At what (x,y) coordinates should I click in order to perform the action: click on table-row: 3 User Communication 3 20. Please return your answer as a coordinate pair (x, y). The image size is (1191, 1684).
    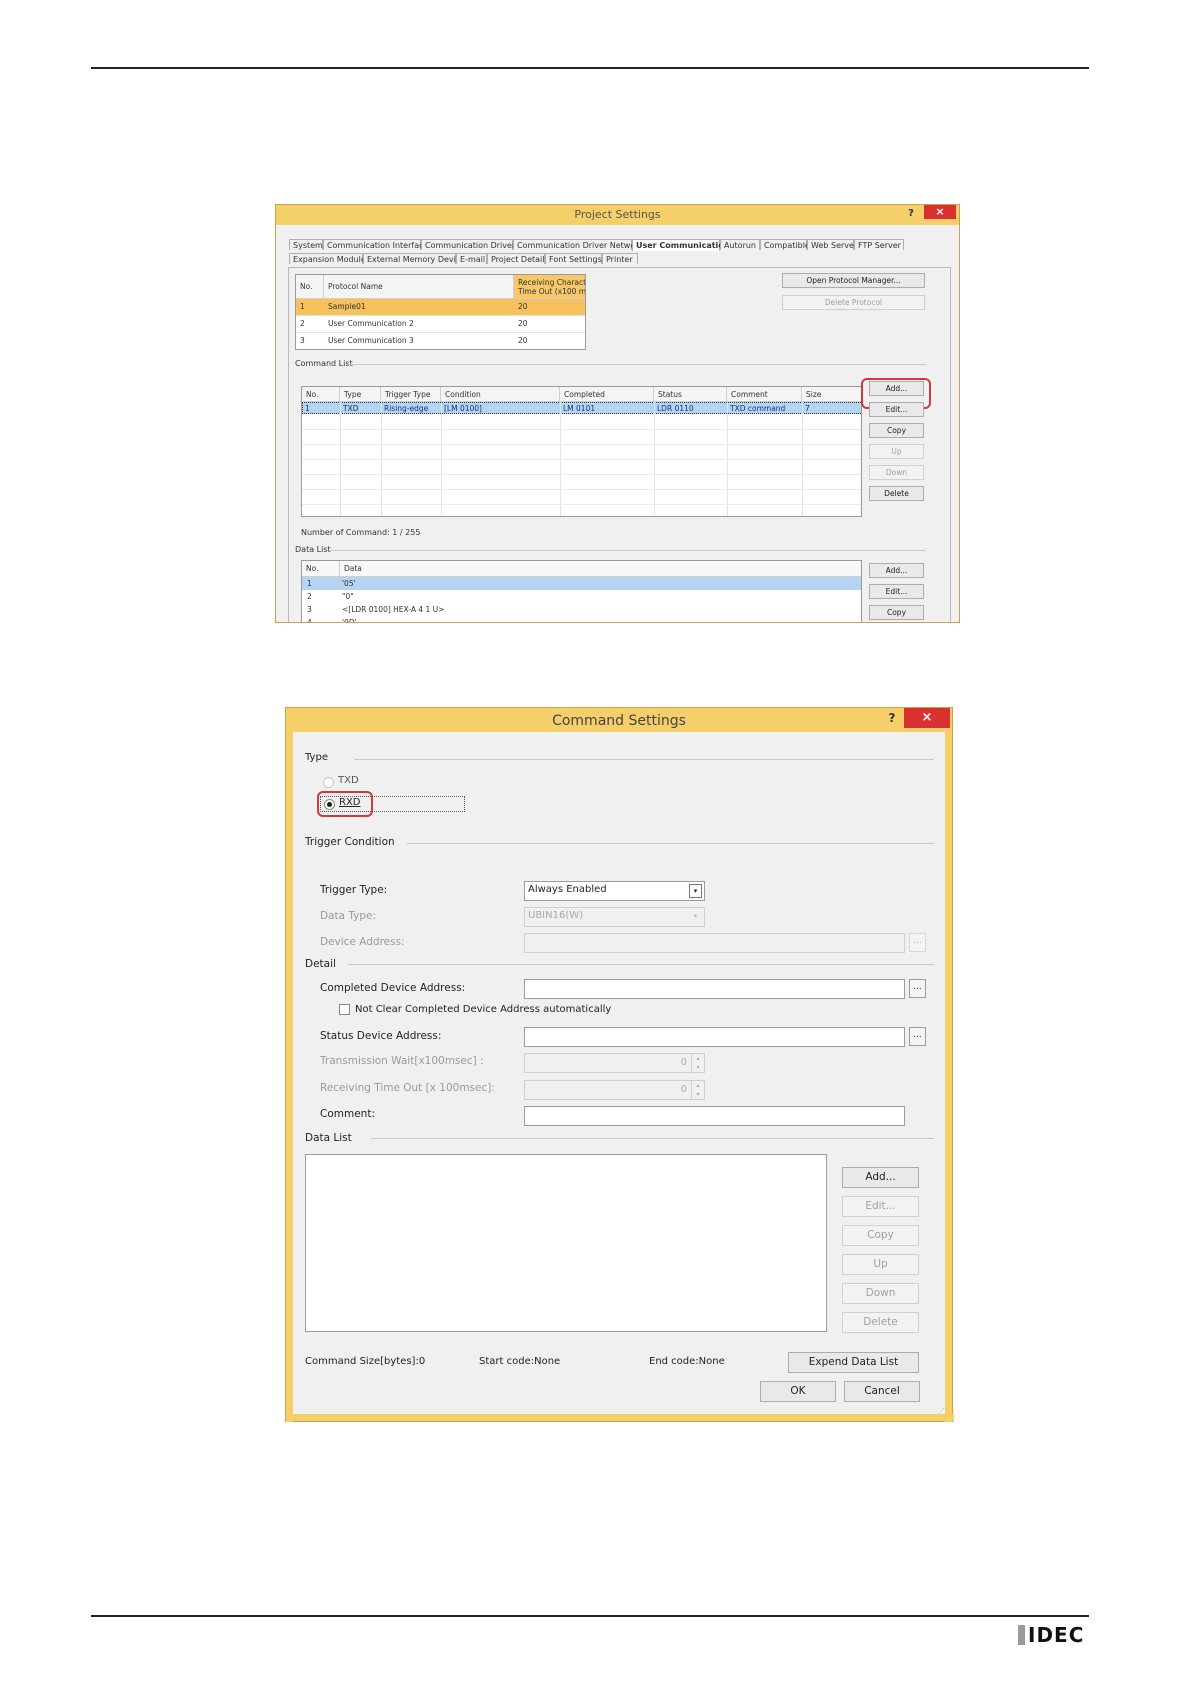
    Looking at the image, I should click on (440, 341).